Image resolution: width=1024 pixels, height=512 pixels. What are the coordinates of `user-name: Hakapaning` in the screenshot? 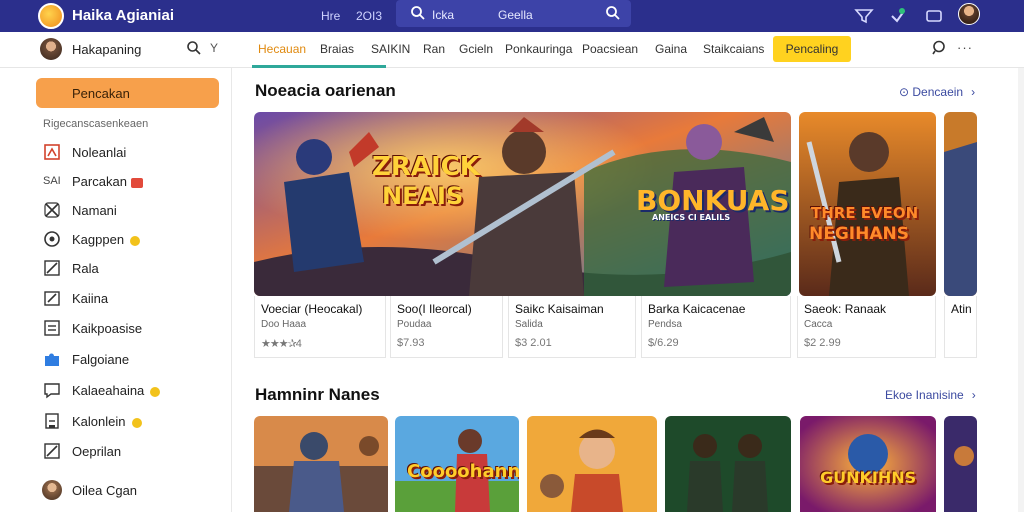 It's located at (106, 49).